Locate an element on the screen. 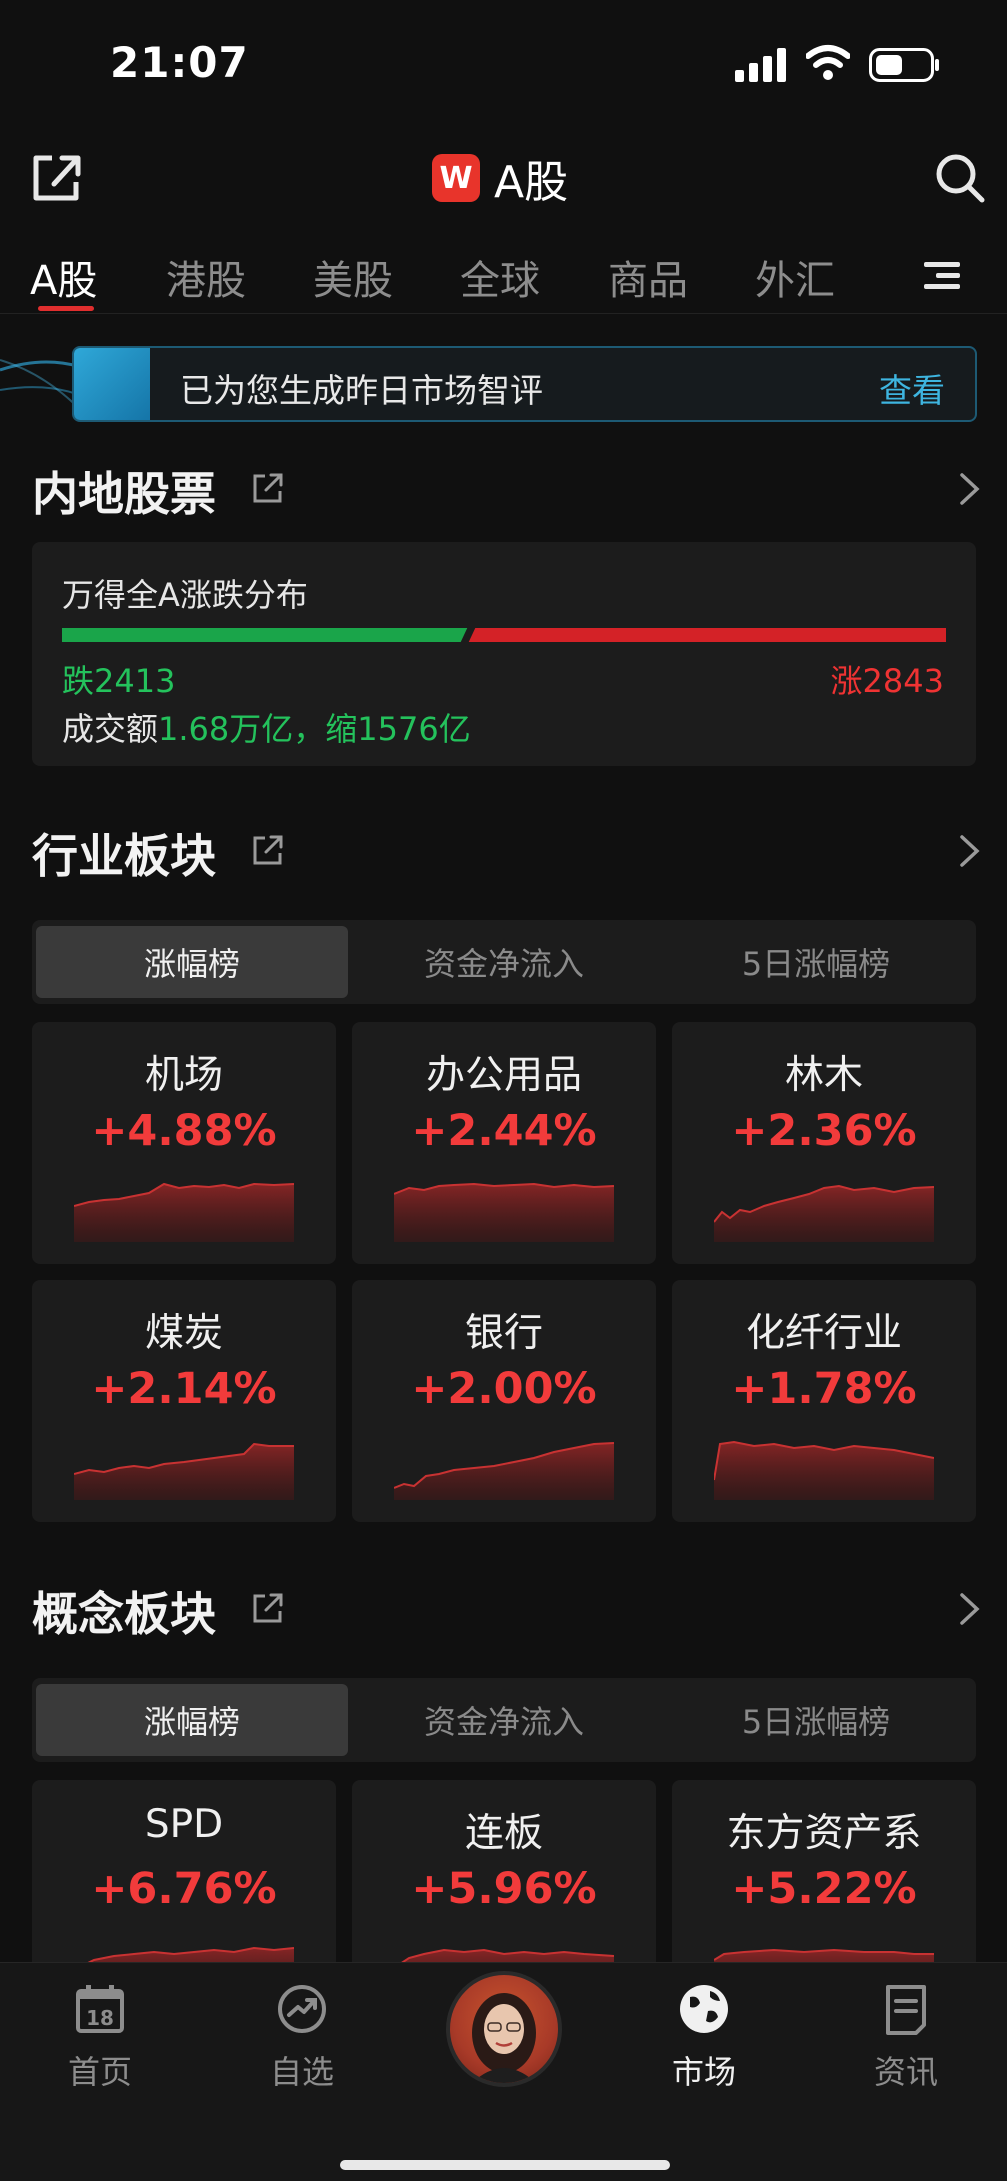  sector-name: 机场 is located at coordinates (183, 1075).